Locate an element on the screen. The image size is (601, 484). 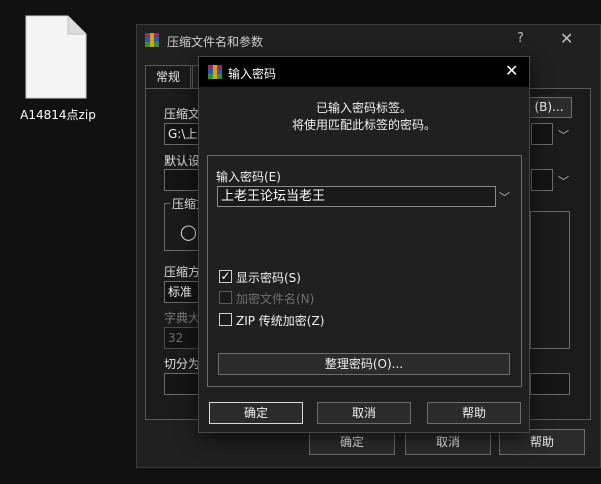
zip-legacy-label: ZIP 传统加密(Z) is located at coordinates (280, 321).